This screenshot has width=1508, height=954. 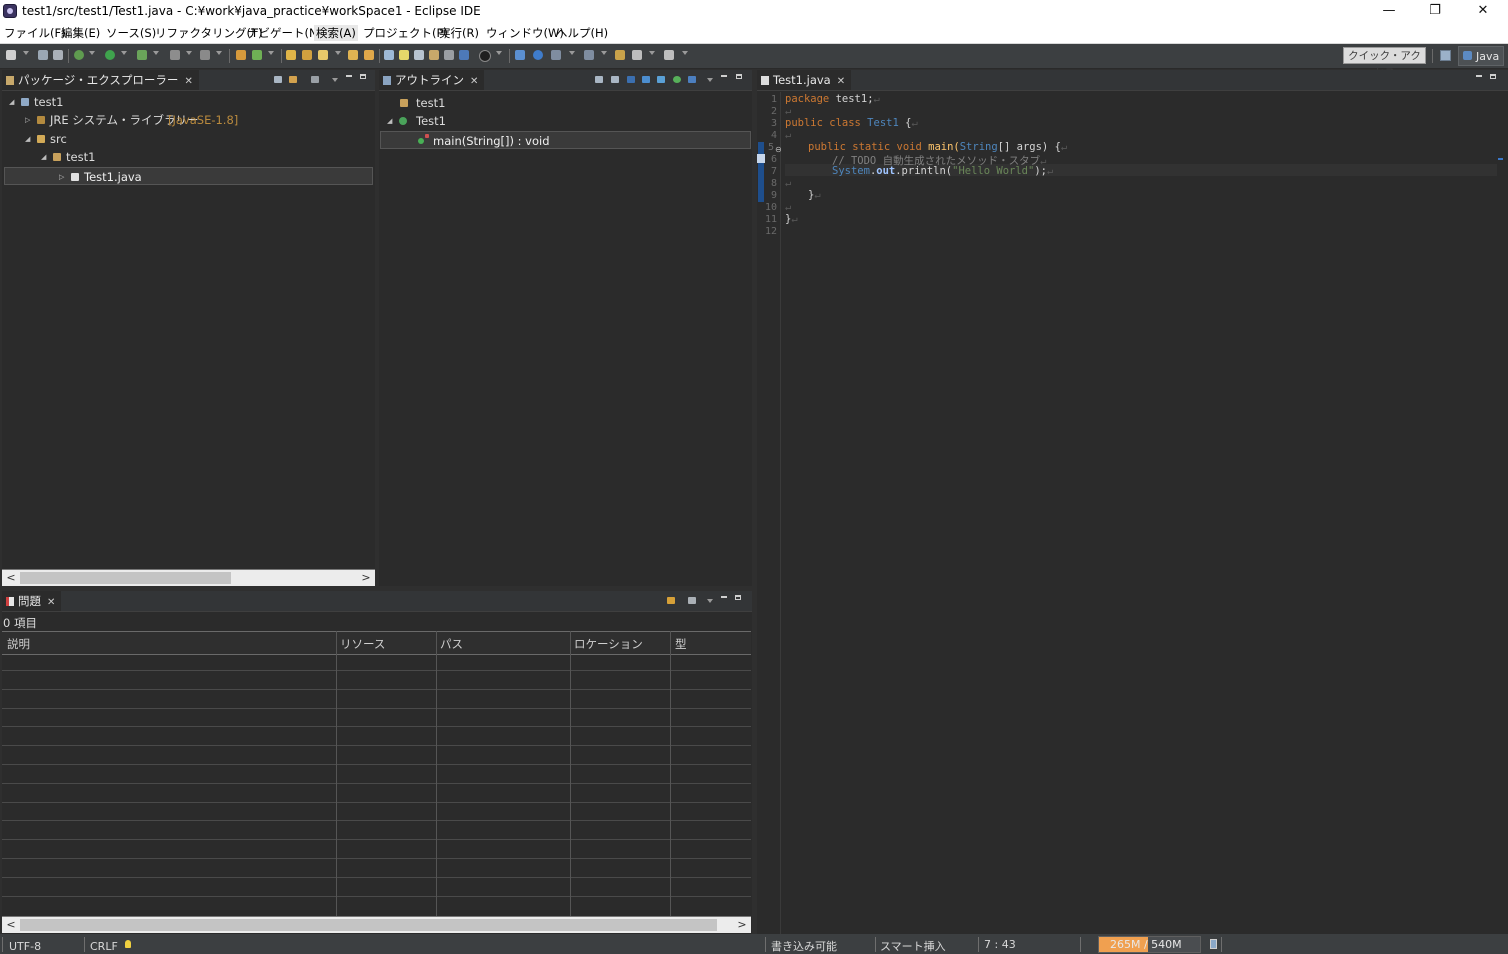 I want to click on column-location: ロケーション, so click(x=608, y=644).